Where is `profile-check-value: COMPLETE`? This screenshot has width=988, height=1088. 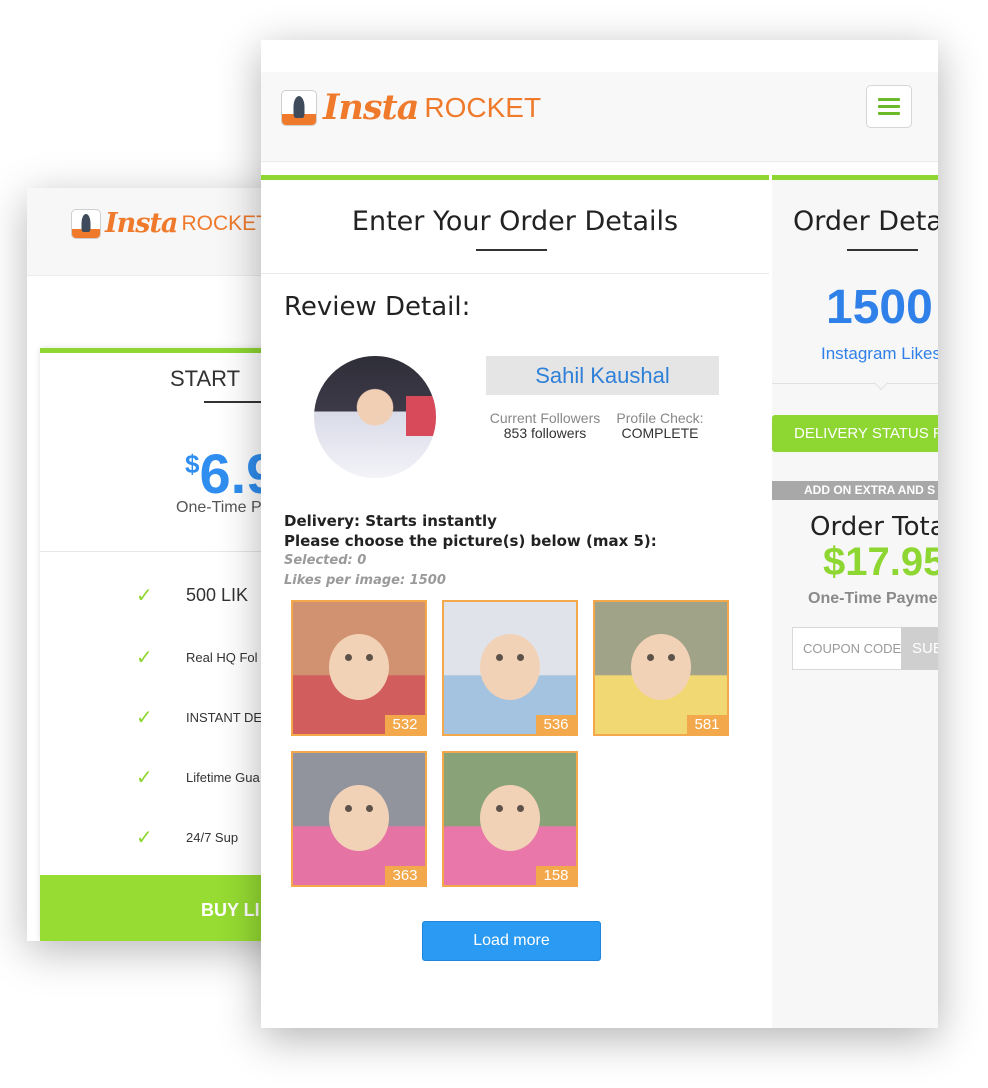 profile-check-value: COMPLETE is located at coordinates (660, 433).